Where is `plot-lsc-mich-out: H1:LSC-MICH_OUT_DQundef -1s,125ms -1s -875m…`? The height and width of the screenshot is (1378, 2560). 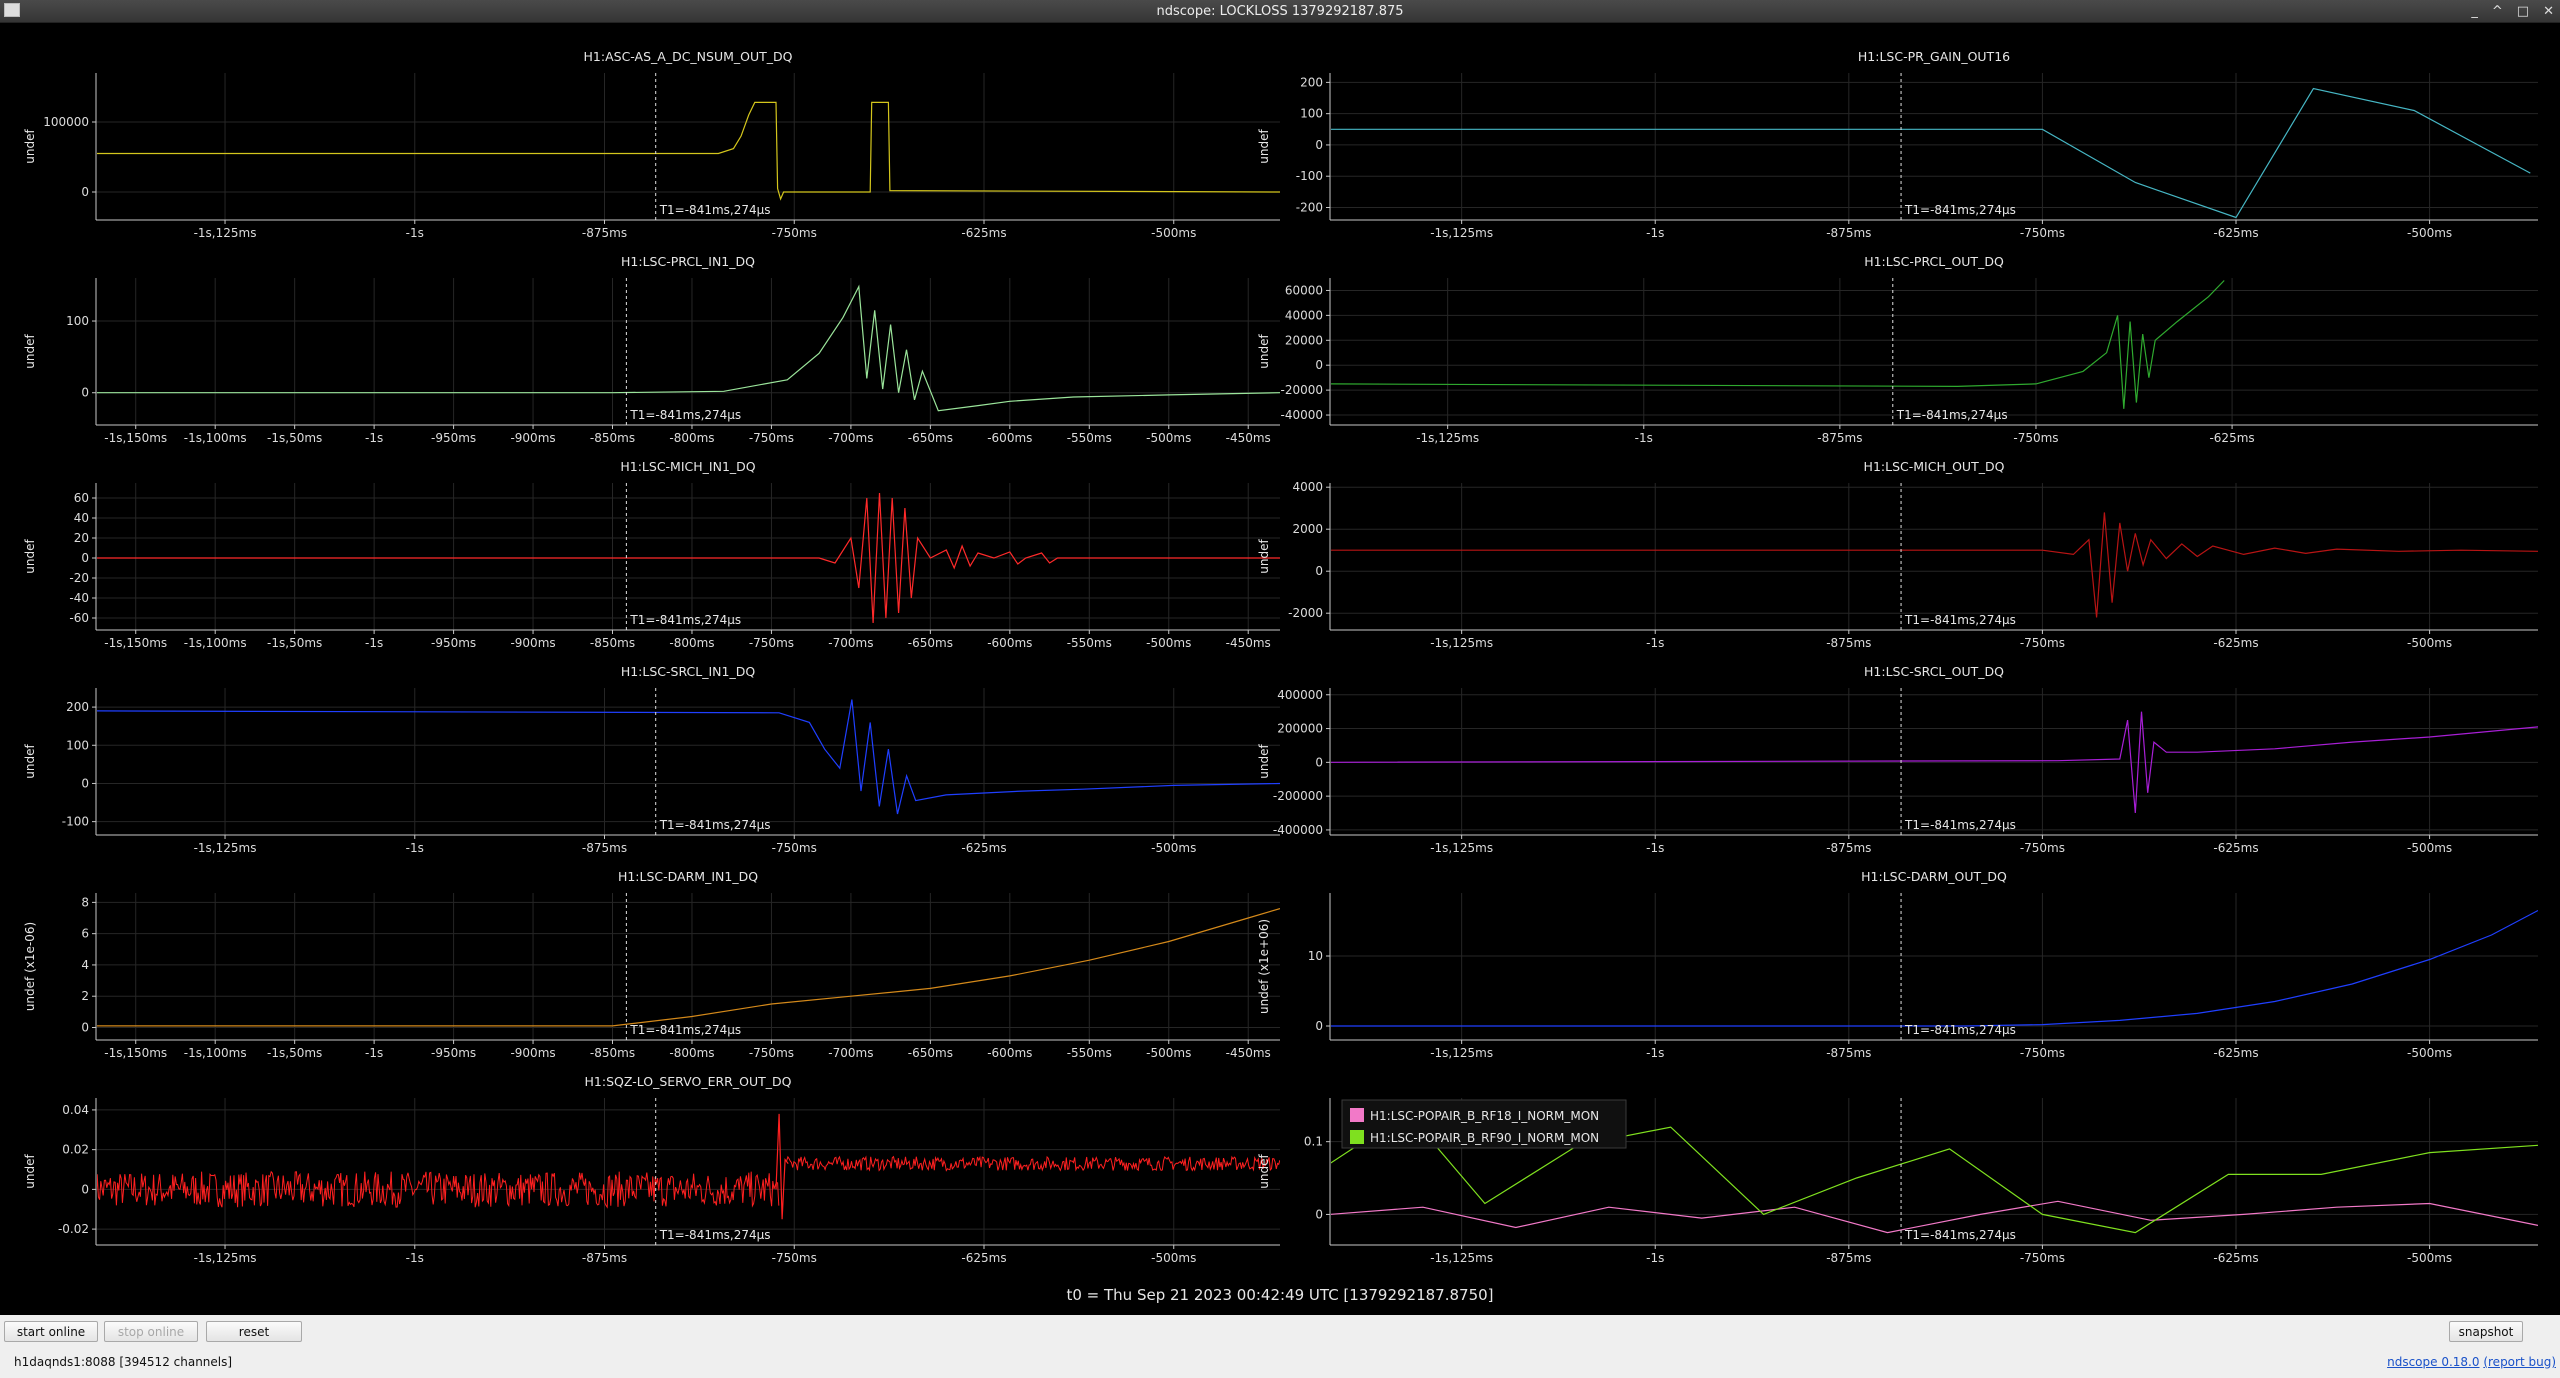 plot-lsc-mich-out: H1:LSC-MICH_OUT_DQundef -1s,125ms -1s -875m… is located at coordinates (1897, 554).